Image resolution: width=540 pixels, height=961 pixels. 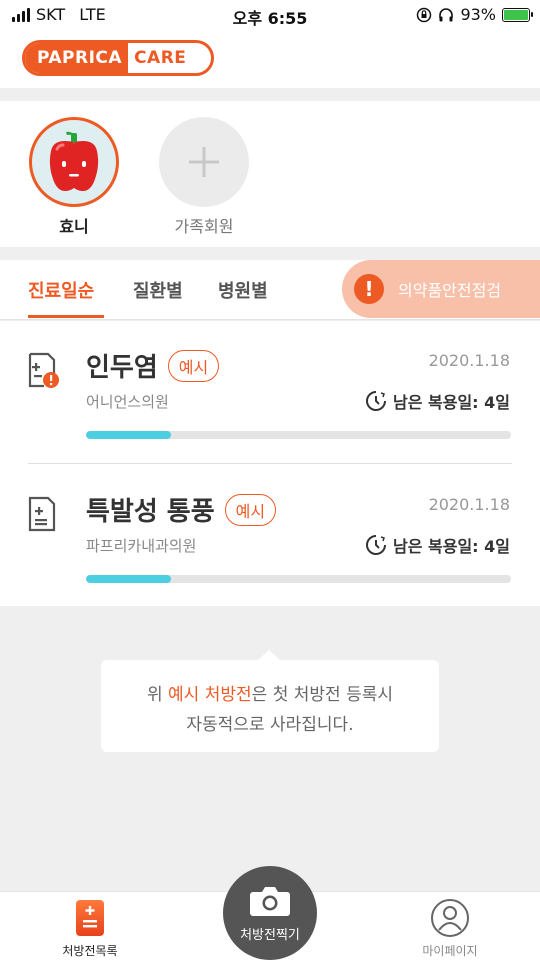 I want to click on paprica-care-logo: PAPRICA CARE, so click(x=118, y=58).